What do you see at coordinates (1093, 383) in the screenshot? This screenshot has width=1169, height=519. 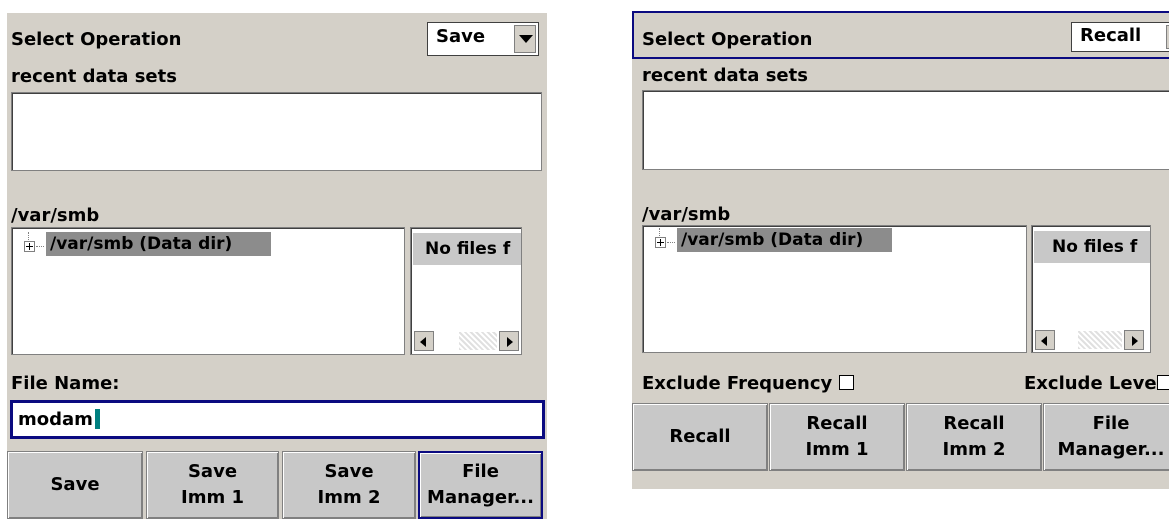 I see `exclude-level-label: Exclude Level` at bounding box center [1093, 383].